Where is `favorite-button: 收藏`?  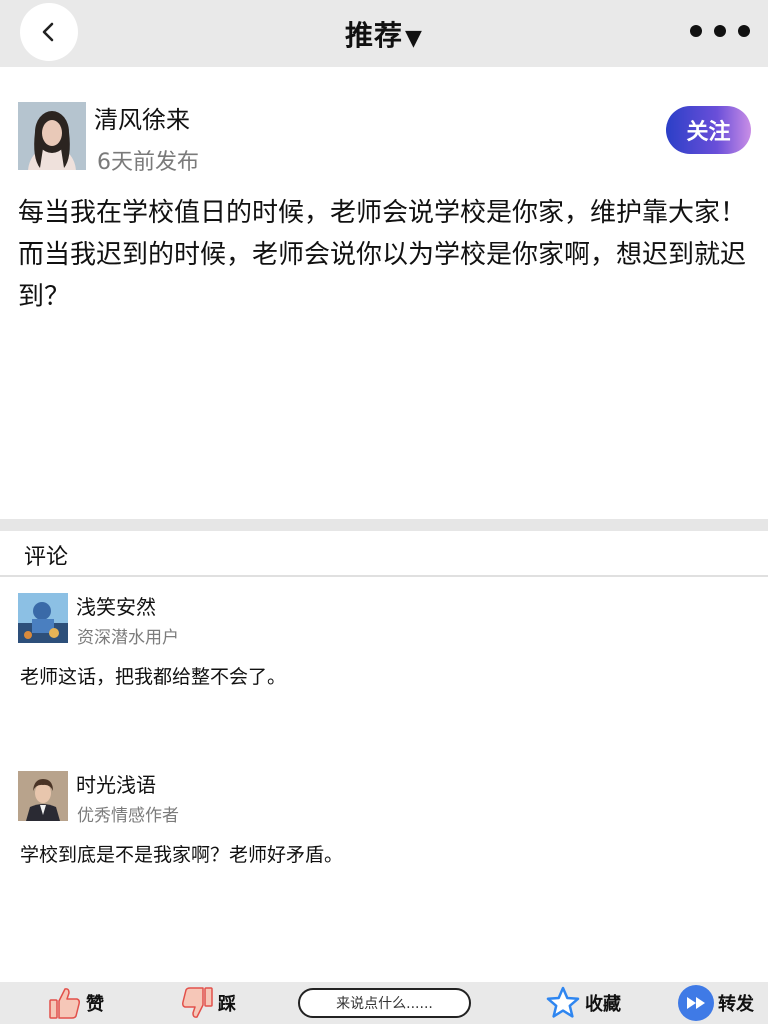
favorite-button: 收藏 is located at coordinates (583, 1003).